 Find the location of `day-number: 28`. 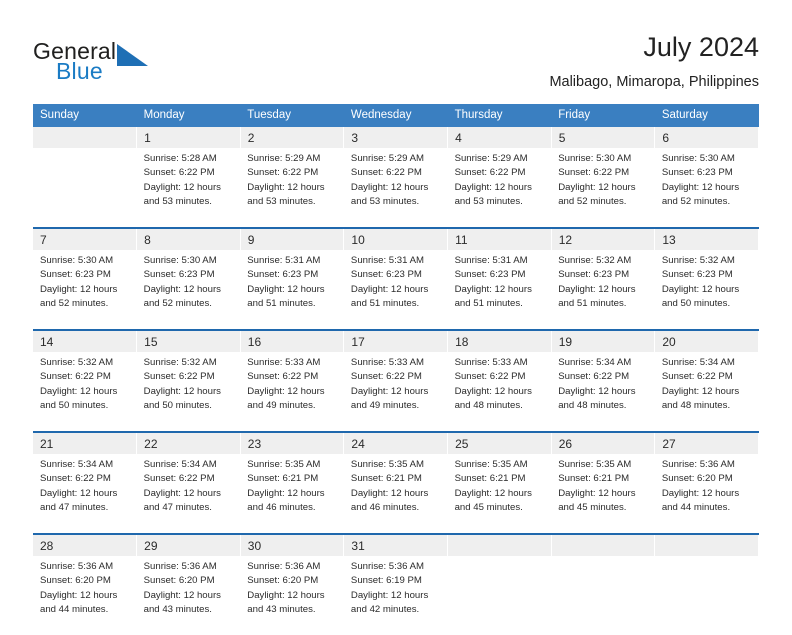

day-number: 28 is located at coordinates (85, 545).